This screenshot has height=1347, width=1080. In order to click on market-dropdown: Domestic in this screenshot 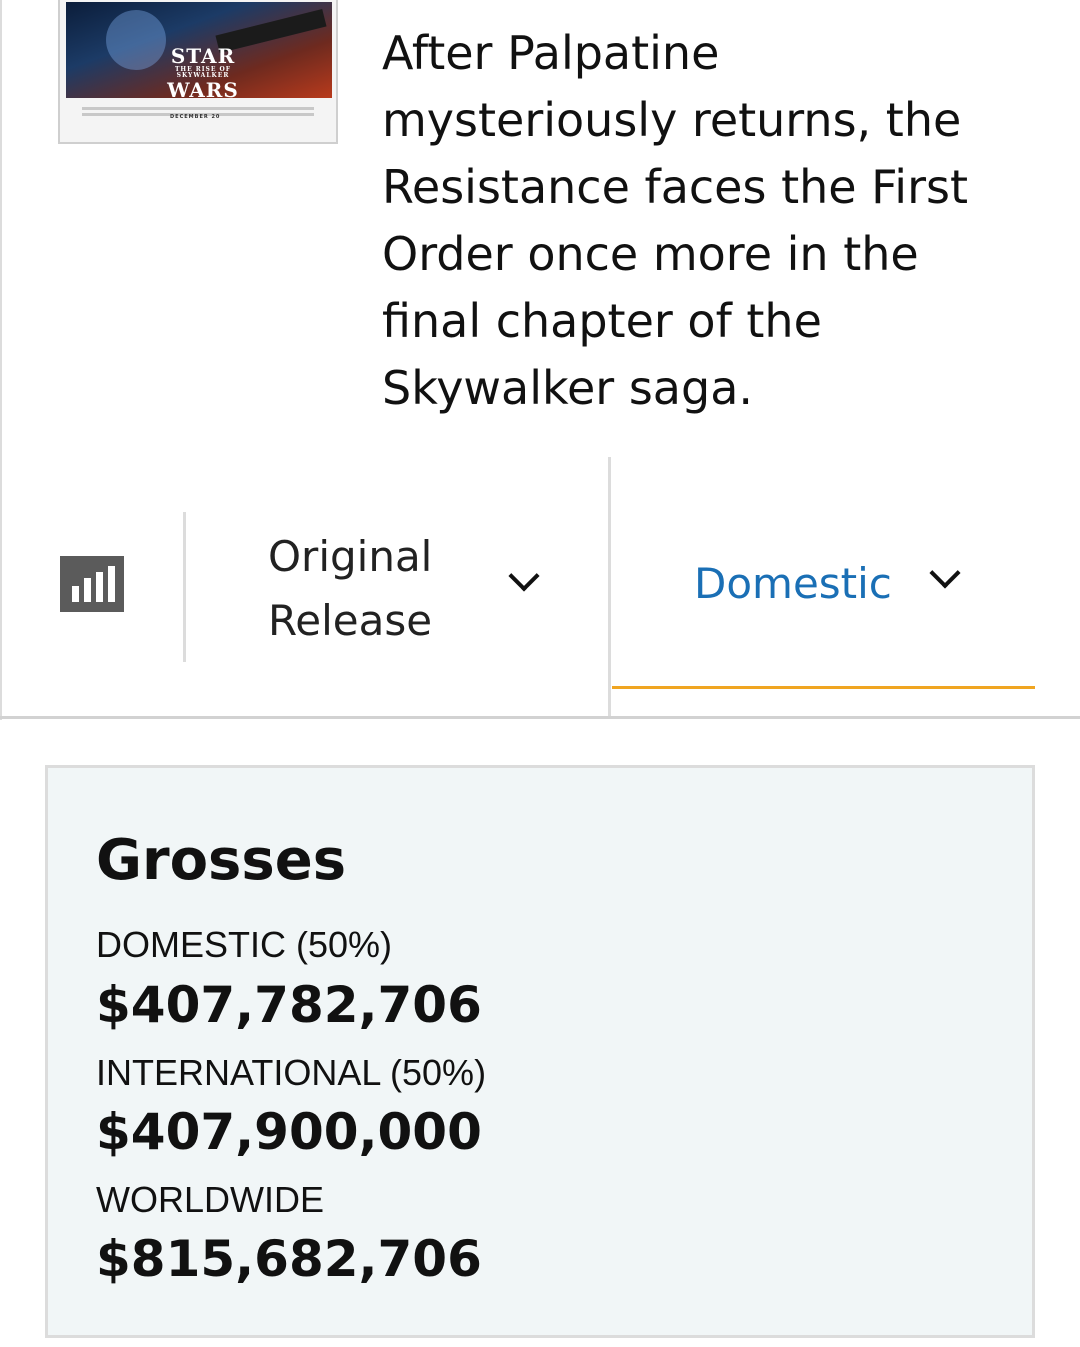, I will do `click(824, 580)`.